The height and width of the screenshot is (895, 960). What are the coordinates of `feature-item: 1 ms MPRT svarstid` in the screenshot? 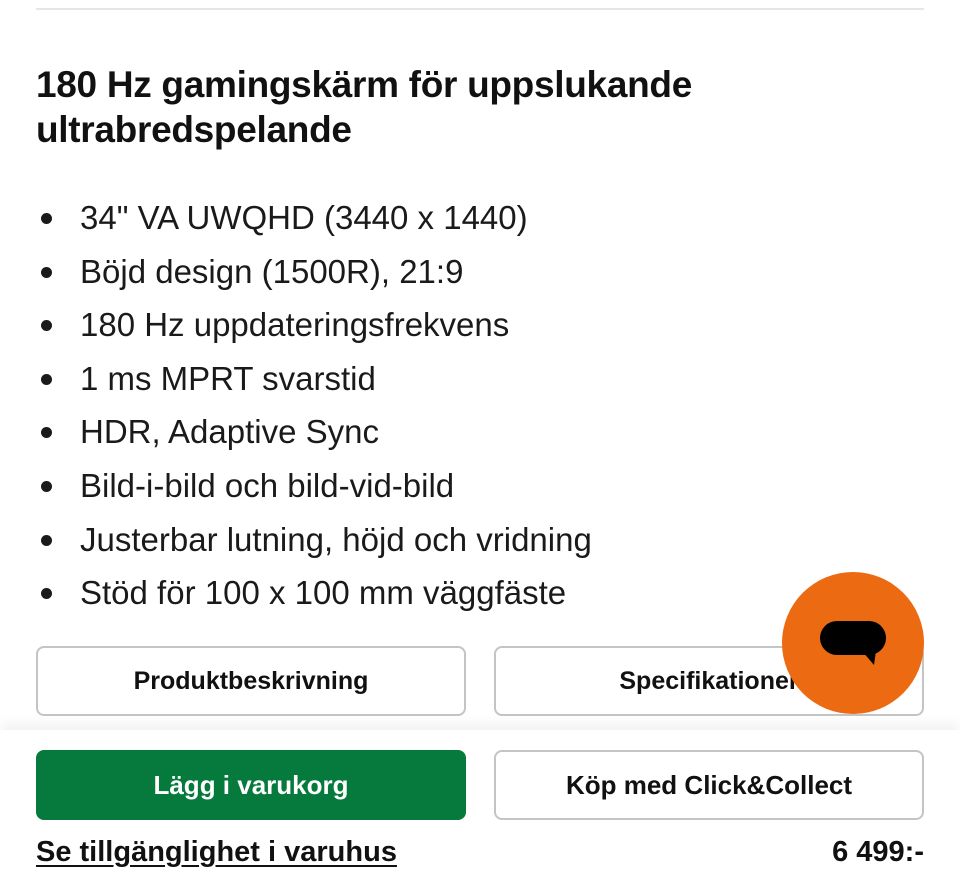 It's located at (314, 379).